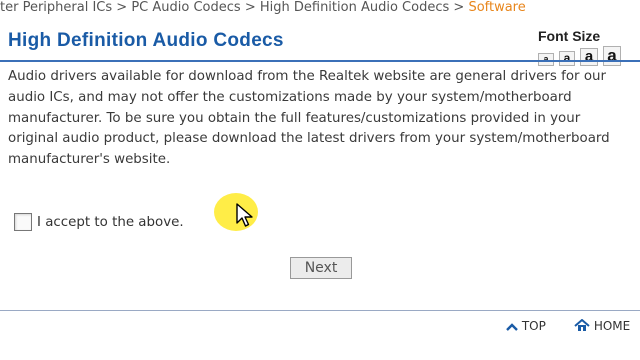 The height and width of the screenshot is (360, 640). What do you see at coordinates (23, 222) in the screenshot?
I see `accept-checkbox` at bounding box center [23, 222].